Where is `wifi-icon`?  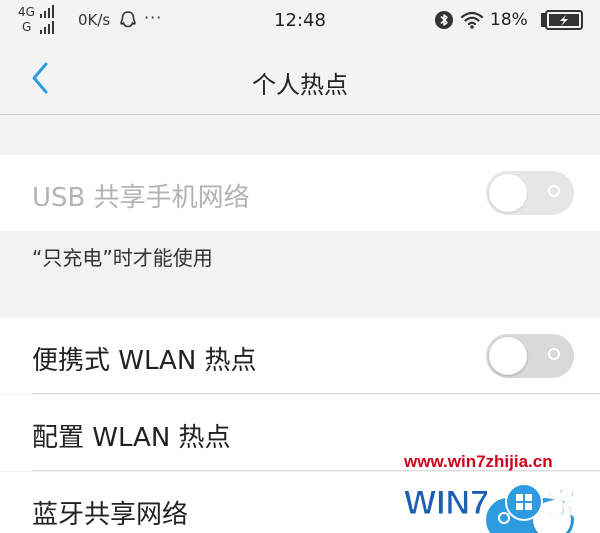
wifi-icon is located at coordinates (472, 20).